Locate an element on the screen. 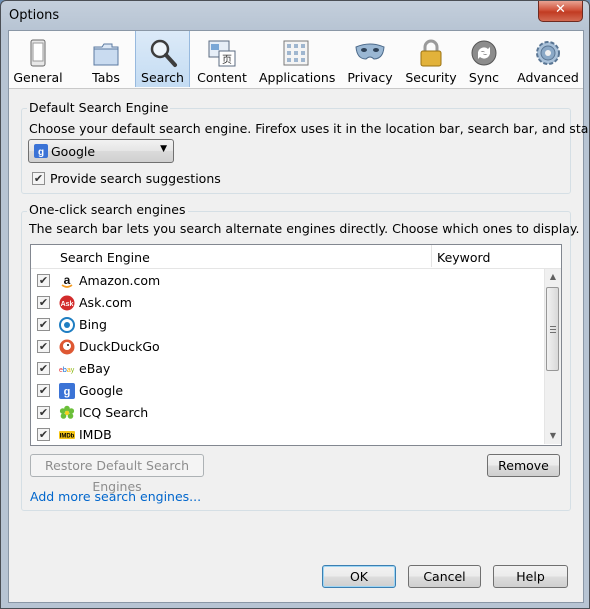 The image size is (590, 609). advanced-icon is located at coordinates (548, 53).